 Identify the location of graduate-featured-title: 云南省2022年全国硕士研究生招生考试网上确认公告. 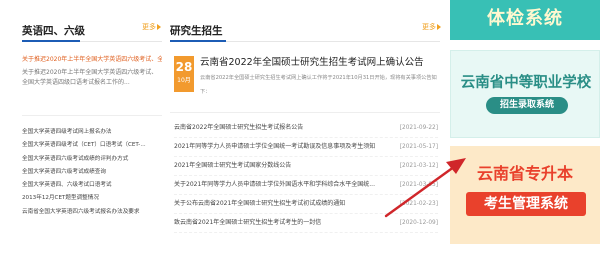
(312, 61).